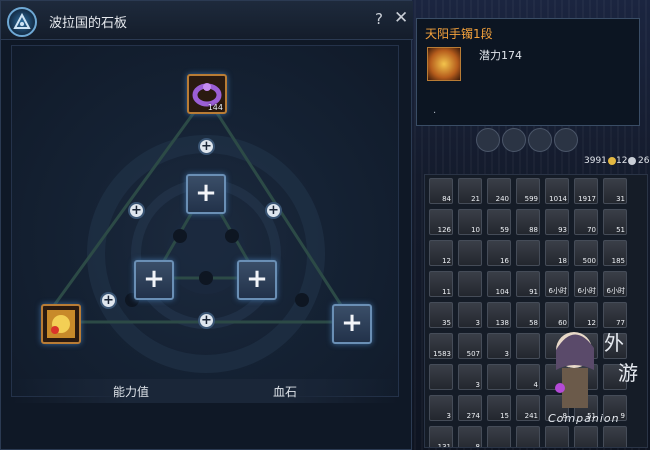 This screenshot has width=650, height=450. I want to click on inventory-slot-count: 88, so click(533, 230).